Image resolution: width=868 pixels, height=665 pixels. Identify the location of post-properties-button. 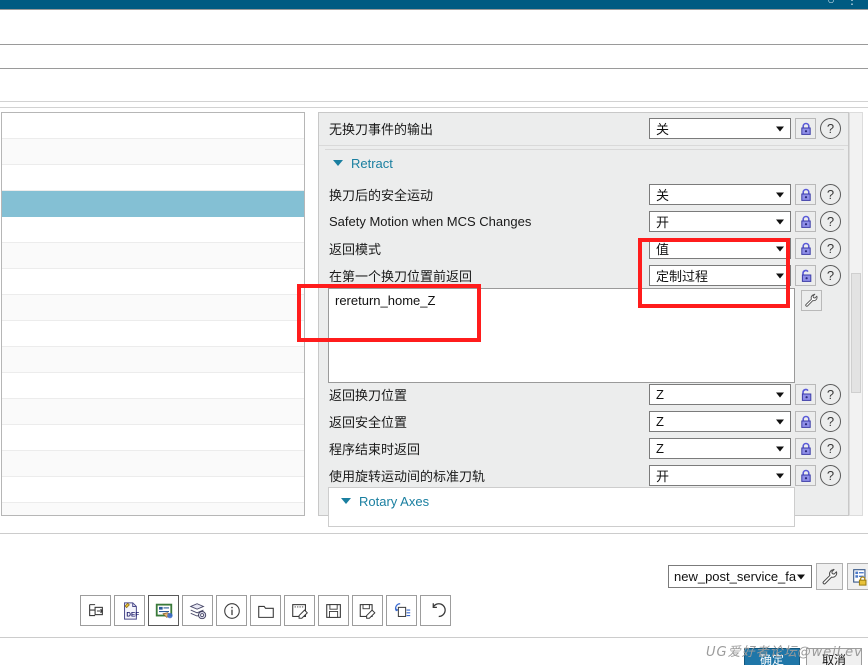
(857, 576).